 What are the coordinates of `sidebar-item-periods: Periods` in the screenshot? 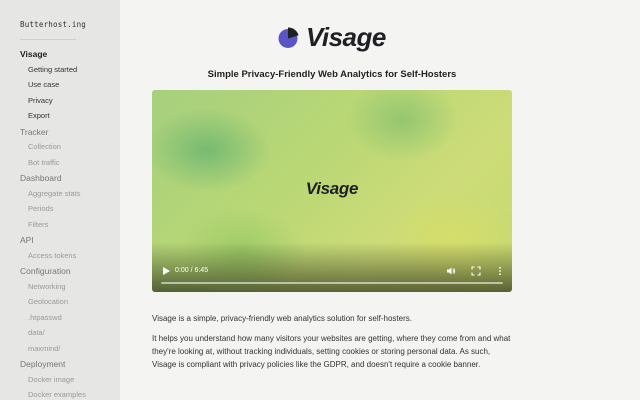 It's located at (70, 209).